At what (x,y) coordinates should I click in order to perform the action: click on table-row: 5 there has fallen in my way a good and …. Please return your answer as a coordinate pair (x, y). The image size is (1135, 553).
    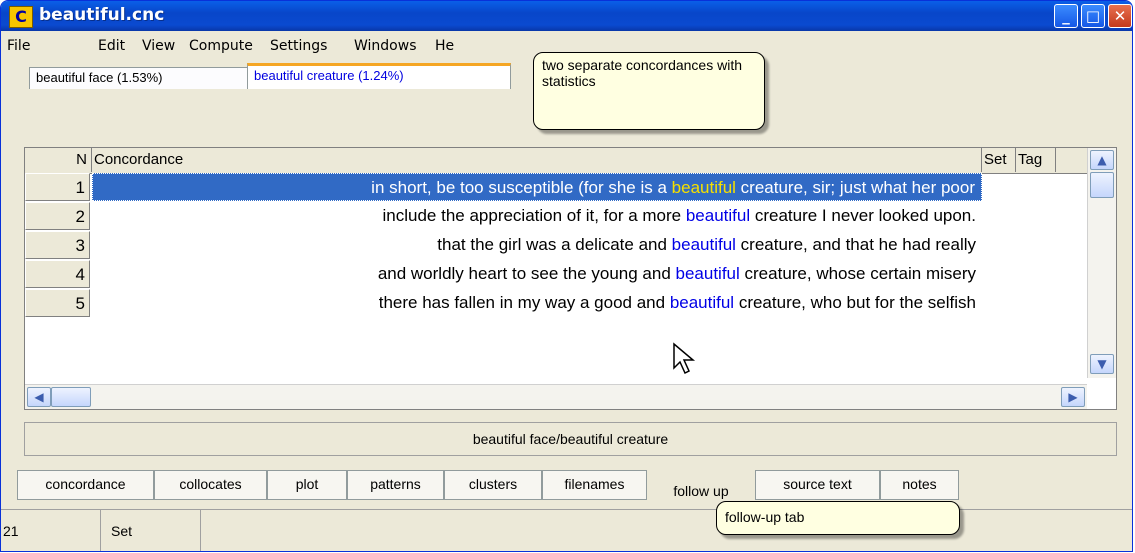
    Looking at the image, I should click on (556, 303).